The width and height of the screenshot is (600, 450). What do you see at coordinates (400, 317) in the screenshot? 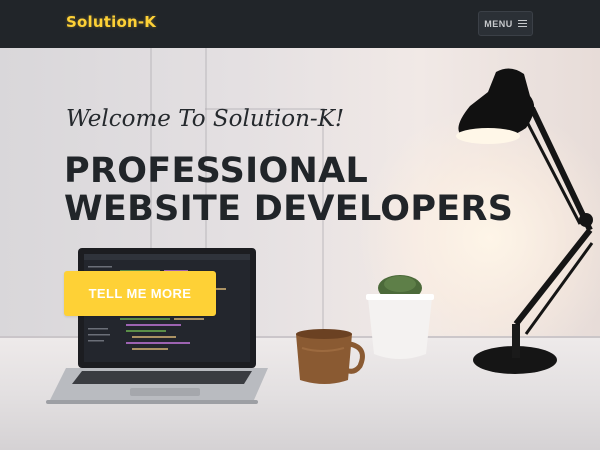
I see `cactus-plant-image` at bounding box center [400, 317].